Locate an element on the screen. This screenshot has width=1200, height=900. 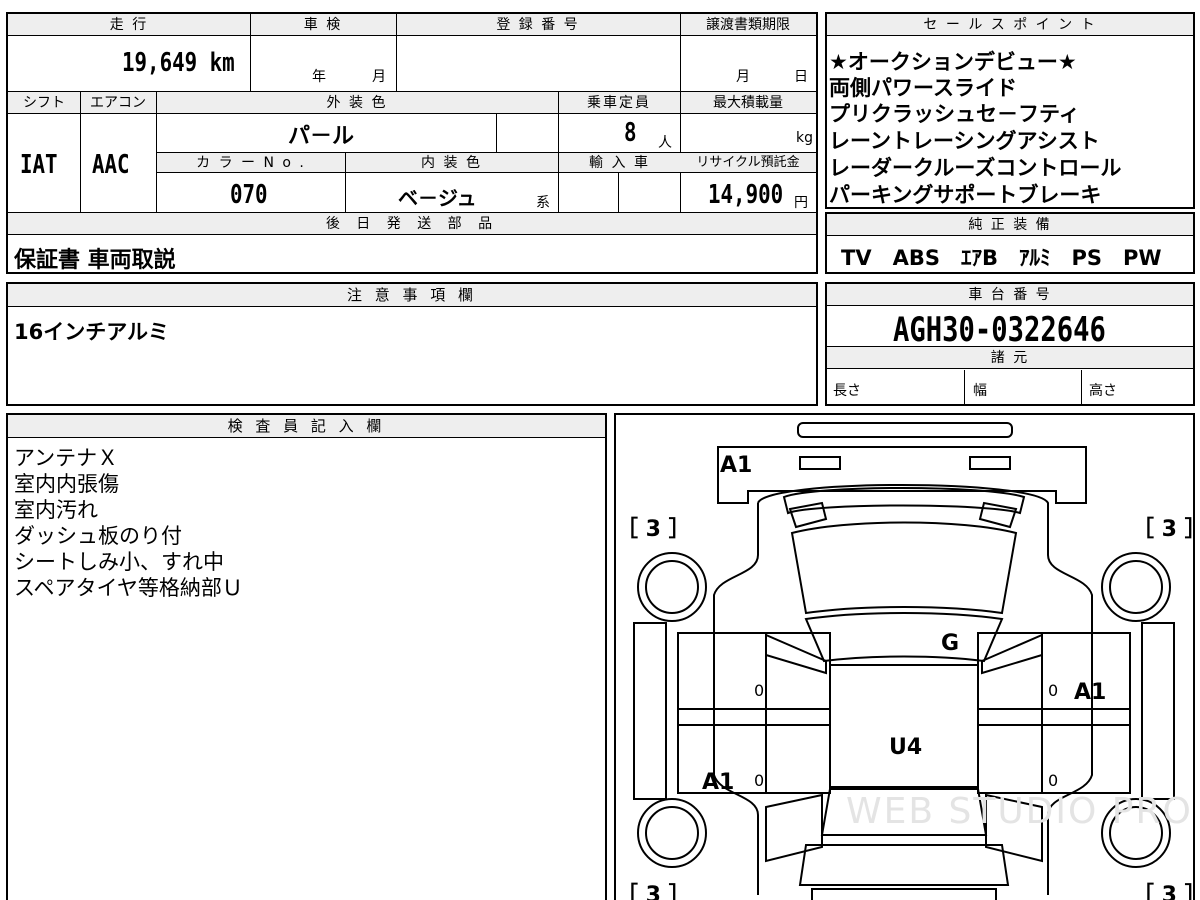
chassis-header: 車 台 番 号 is located at coordinates (1010, 295).